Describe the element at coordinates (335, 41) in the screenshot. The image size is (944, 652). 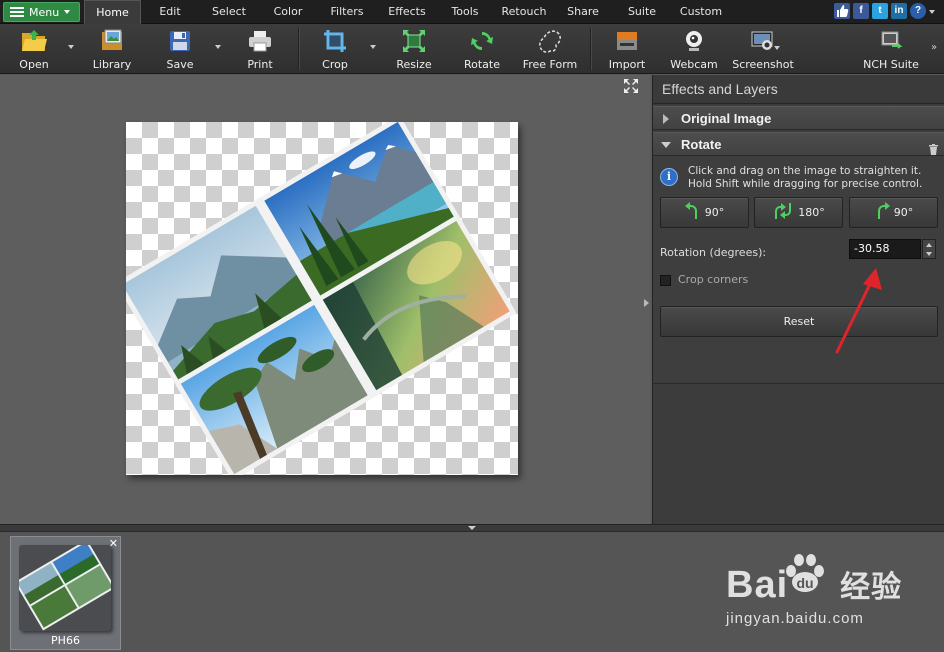
I see `crop-icon` at that location.